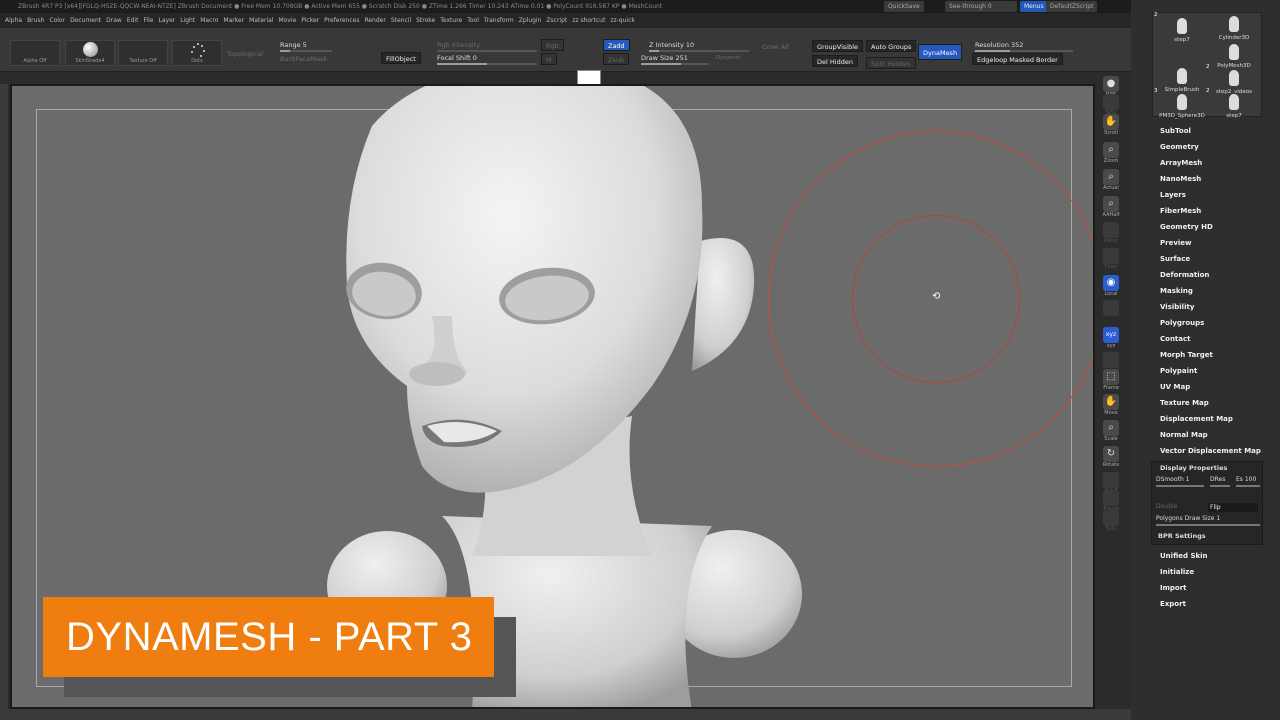  I want to click on range-slider: Range 5, so click(306, 46).